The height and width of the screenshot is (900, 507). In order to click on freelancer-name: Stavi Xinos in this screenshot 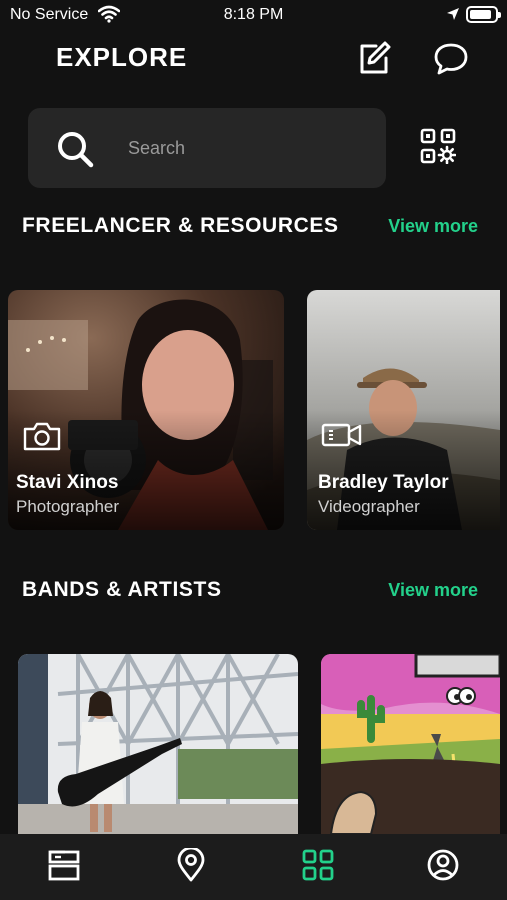, I will do `click(67, 482)`.